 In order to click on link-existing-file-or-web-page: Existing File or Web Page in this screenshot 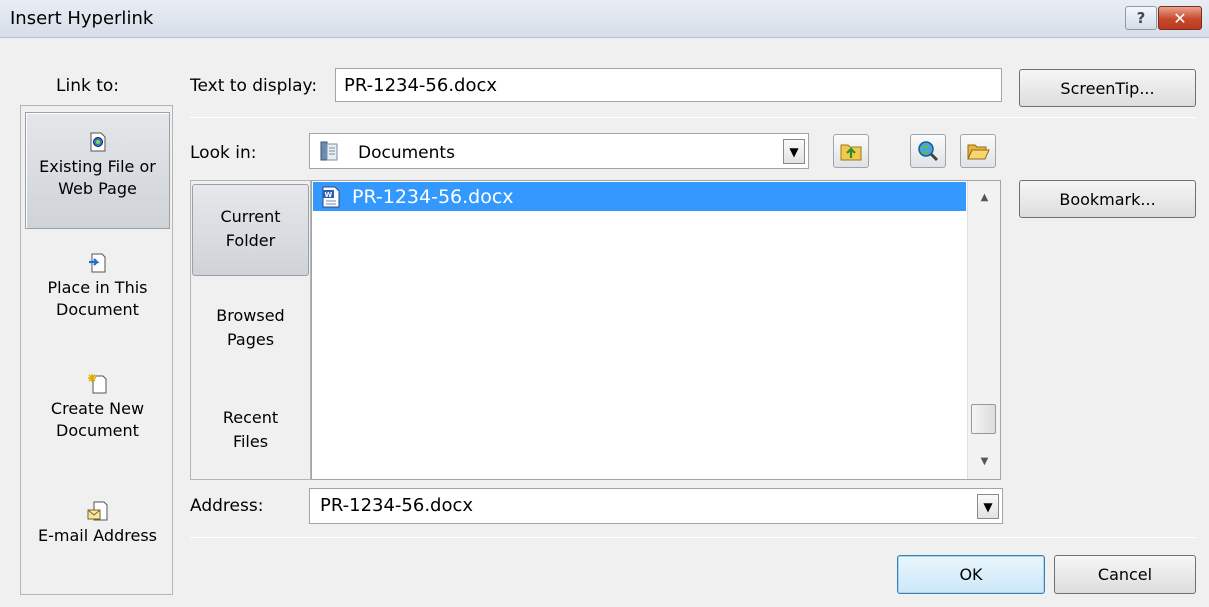, I will do `click(97, 170)`.